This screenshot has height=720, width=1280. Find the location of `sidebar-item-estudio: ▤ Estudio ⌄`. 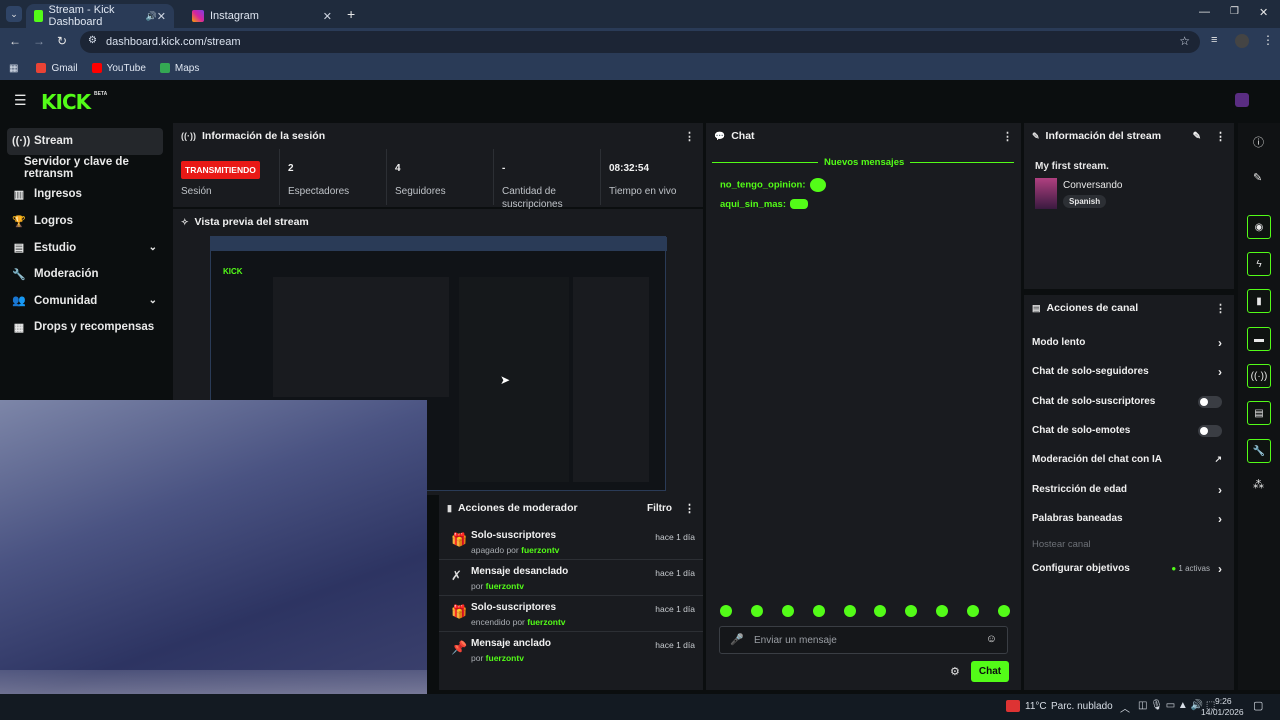

sidebar-item-estudio: ▤ Estudio ⌄ is located at coordinates (85, 247).